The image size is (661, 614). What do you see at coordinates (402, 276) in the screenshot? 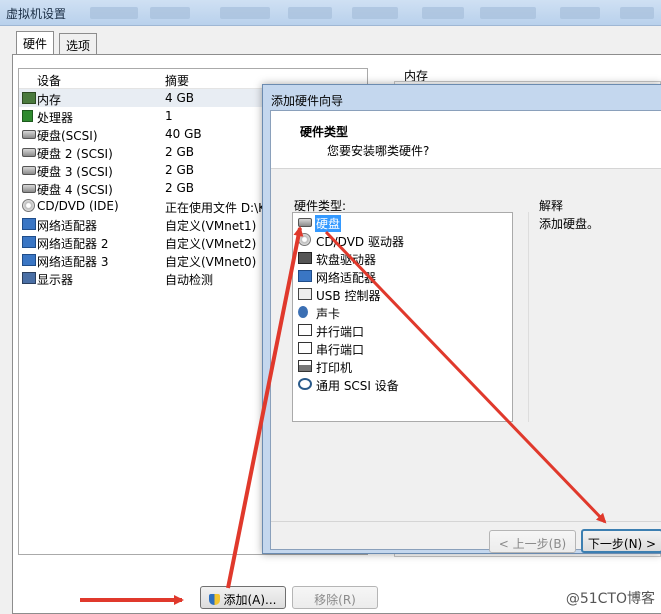
I see `hardware-item-network: 网络适配器` at bounding box center [402, 276].